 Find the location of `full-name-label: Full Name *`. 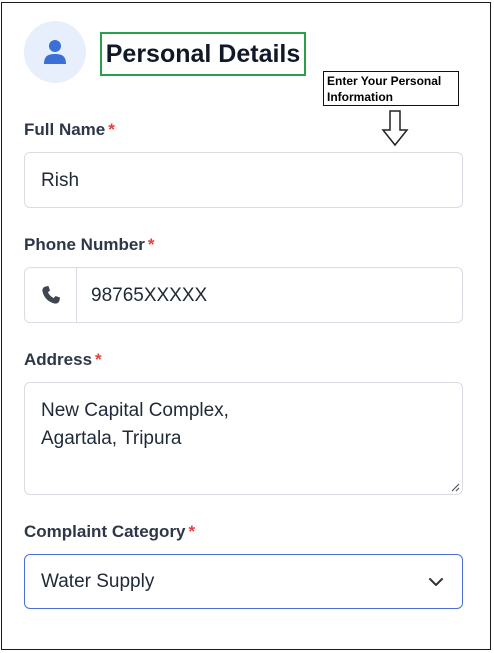

full-name-label: Full Name * is located at coordinates (69, 129).